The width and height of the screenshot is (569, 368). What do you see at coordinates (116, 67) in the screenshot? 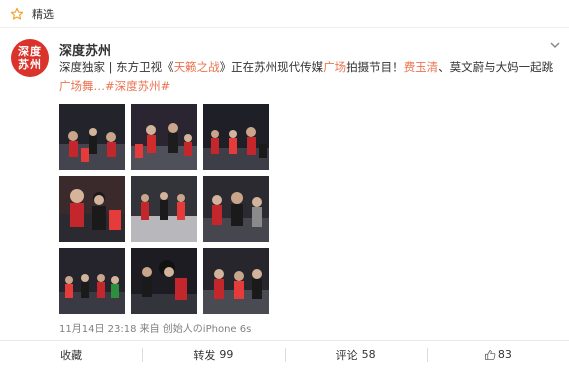
I see `post-text-part: 深度独家 | 东方卫视《` at bounding box center [116, 67].